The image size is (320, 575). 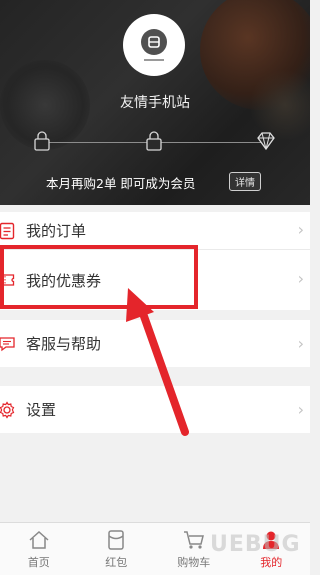 I want to click on chat-icon, so click(x=9, y=344).